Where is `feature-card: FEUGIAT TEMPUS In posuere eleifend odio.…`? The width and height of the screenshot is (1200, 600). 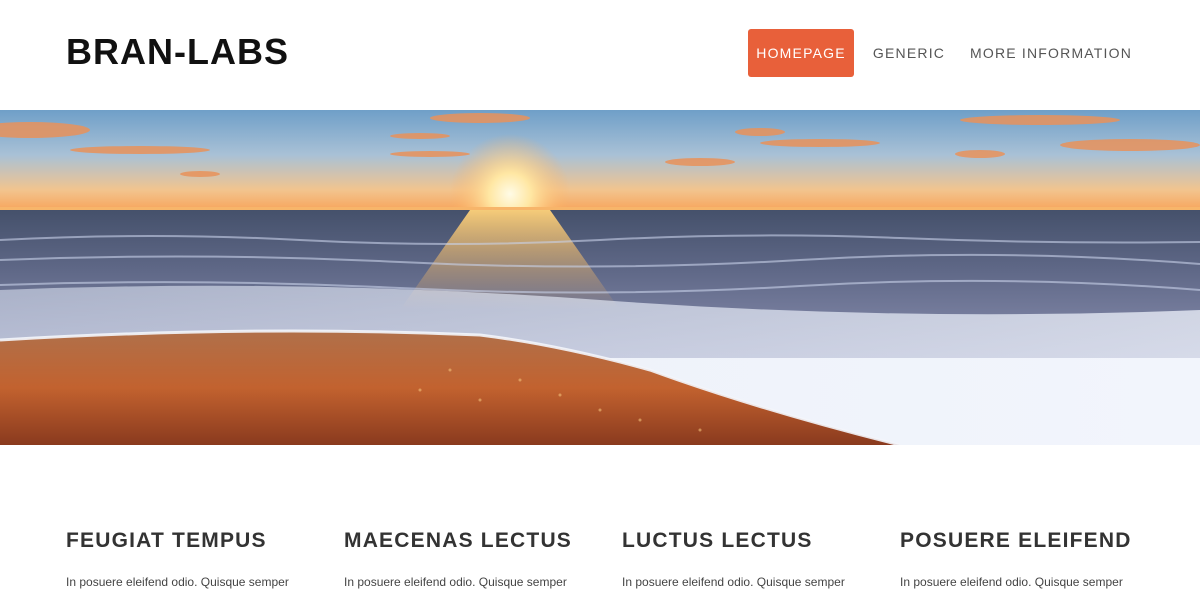
feature-card: FEUGIAT TEMPUS In posuere eleifend odio.… is located at coordinates (186, 560).